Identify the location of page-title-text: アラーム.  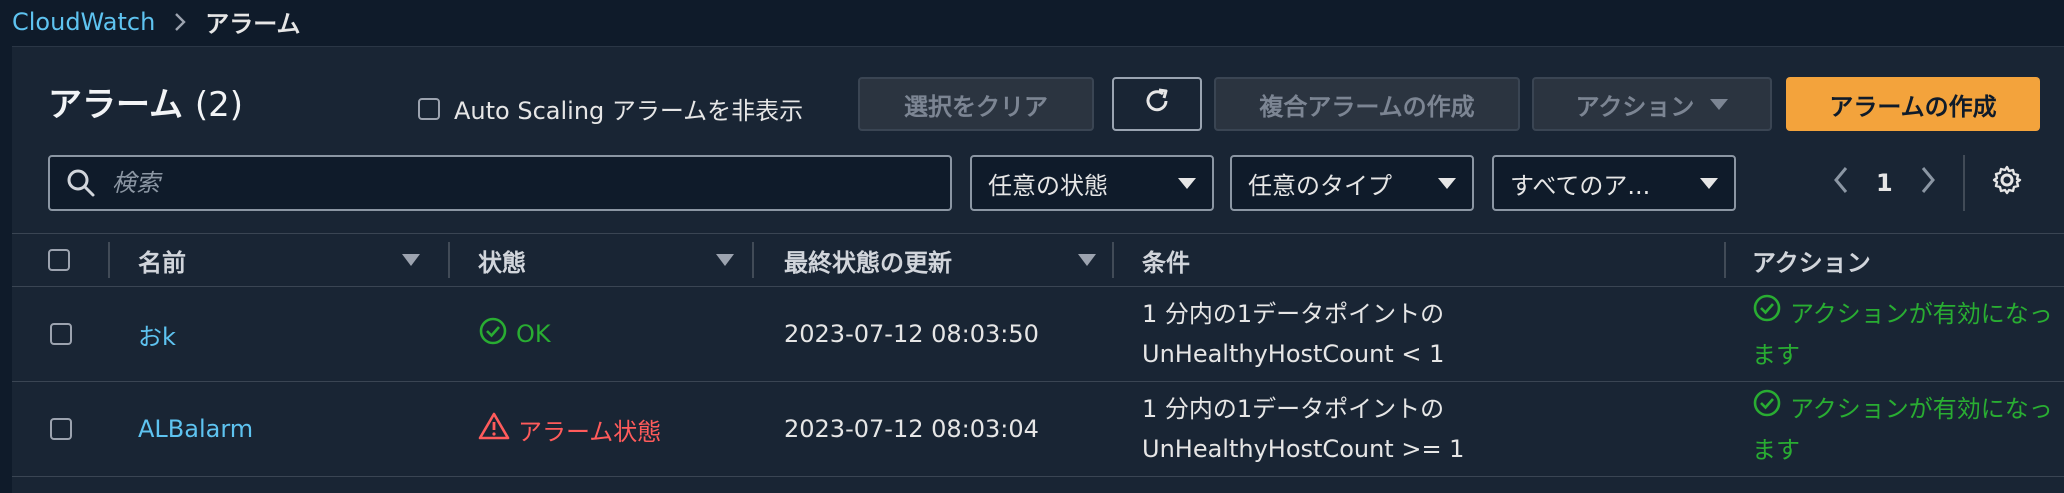
(115, 105).